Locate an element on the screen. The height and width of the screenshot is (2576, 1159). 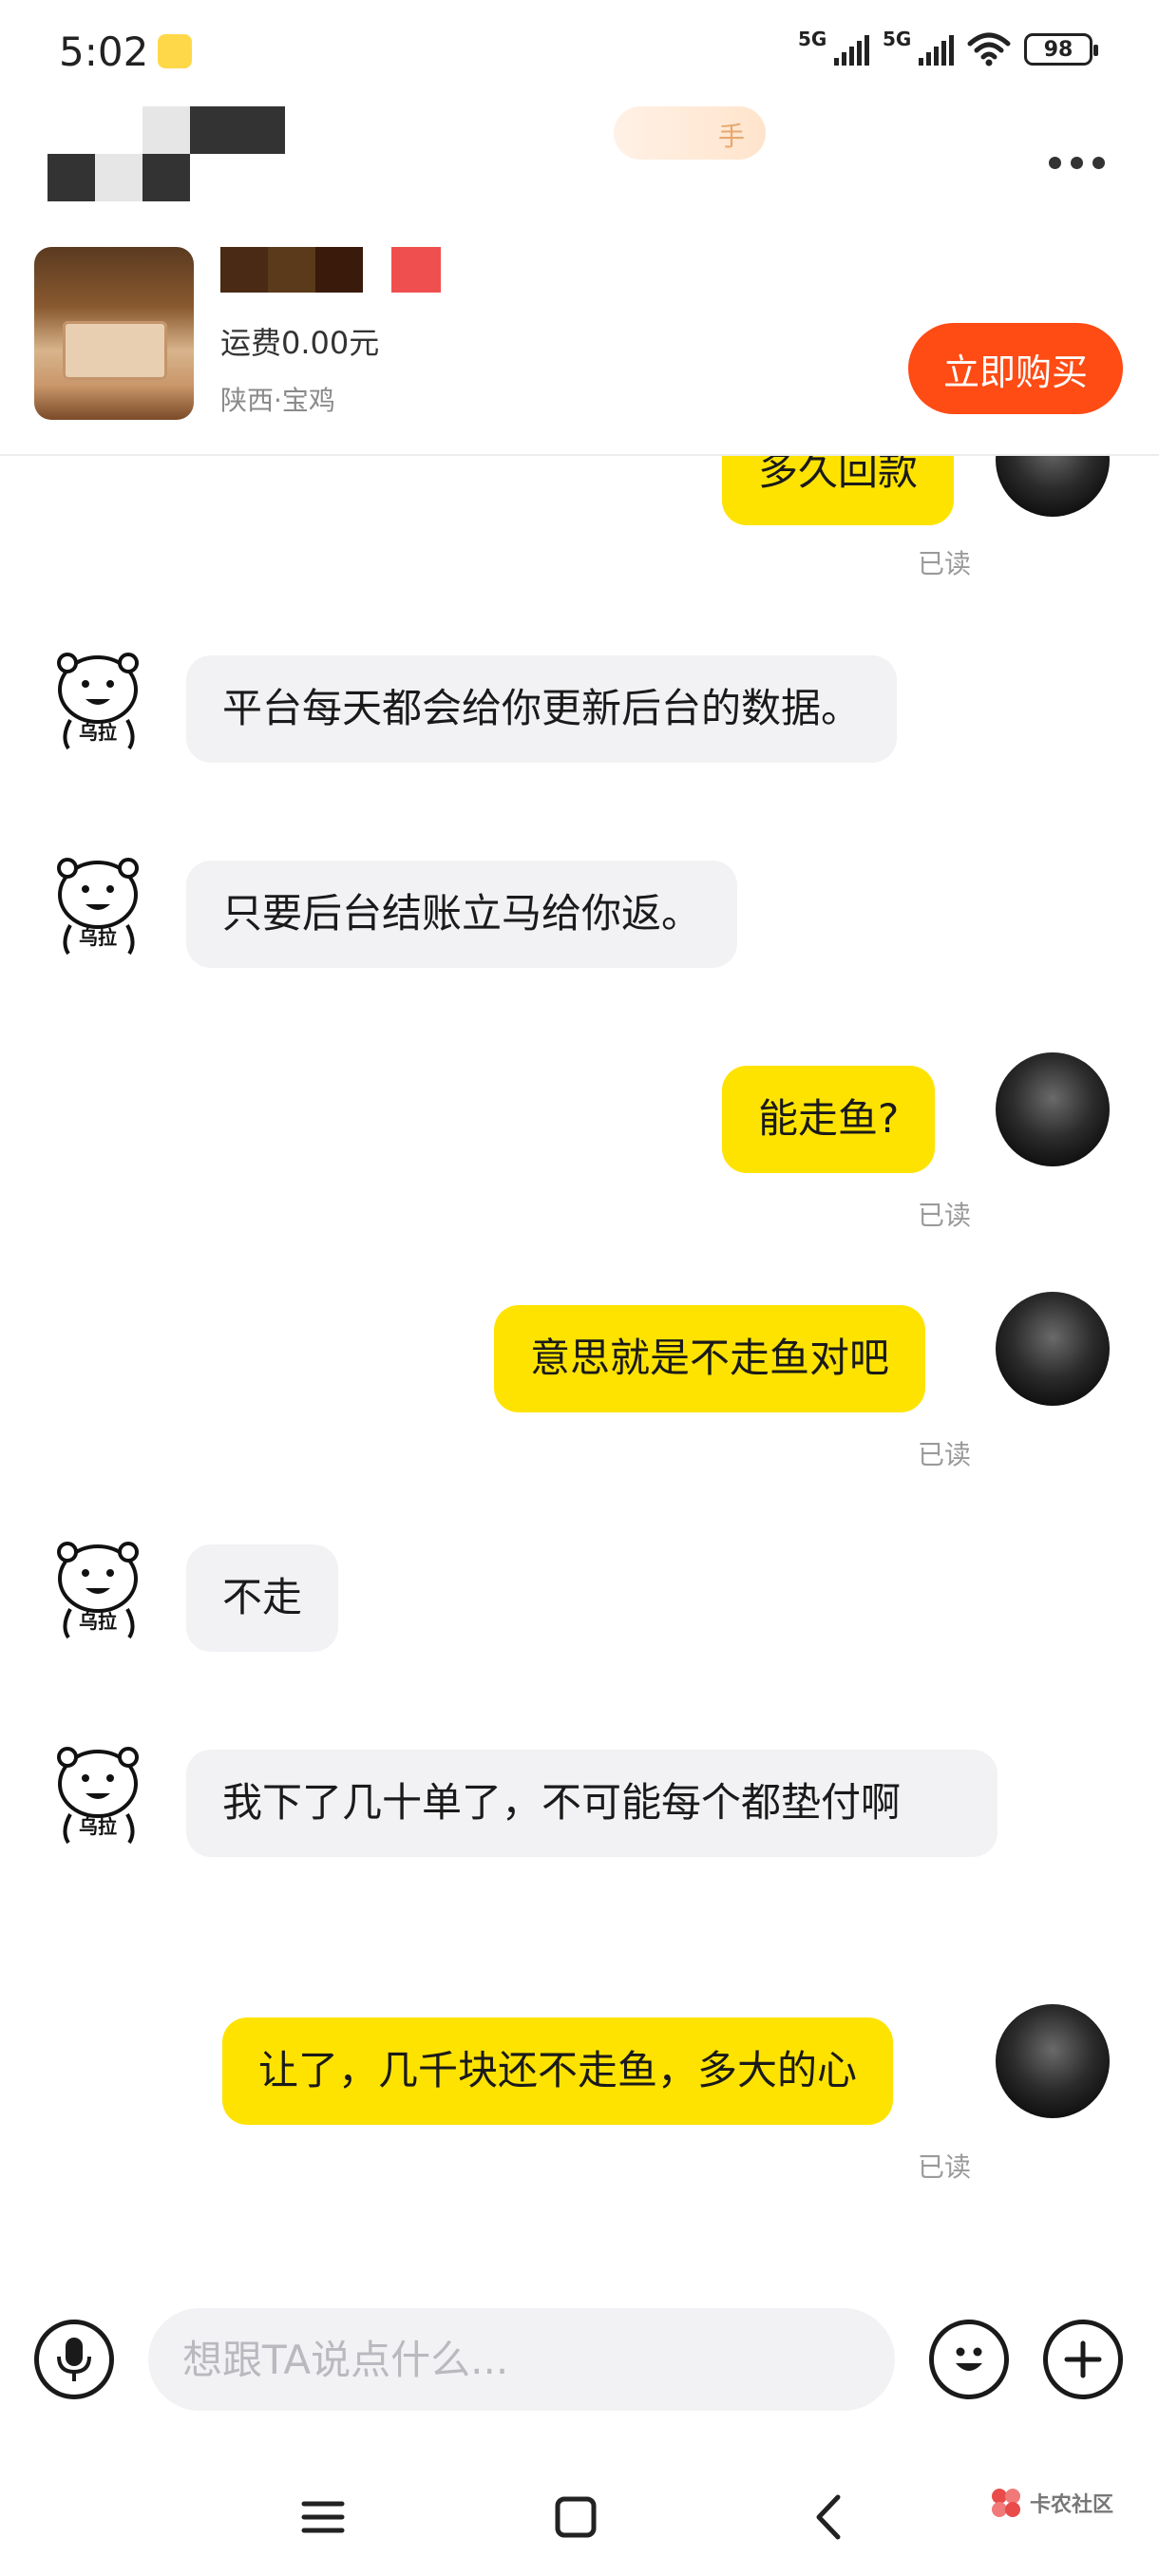
message-text: 能走鱼? is located at coordinates (829, 1118).